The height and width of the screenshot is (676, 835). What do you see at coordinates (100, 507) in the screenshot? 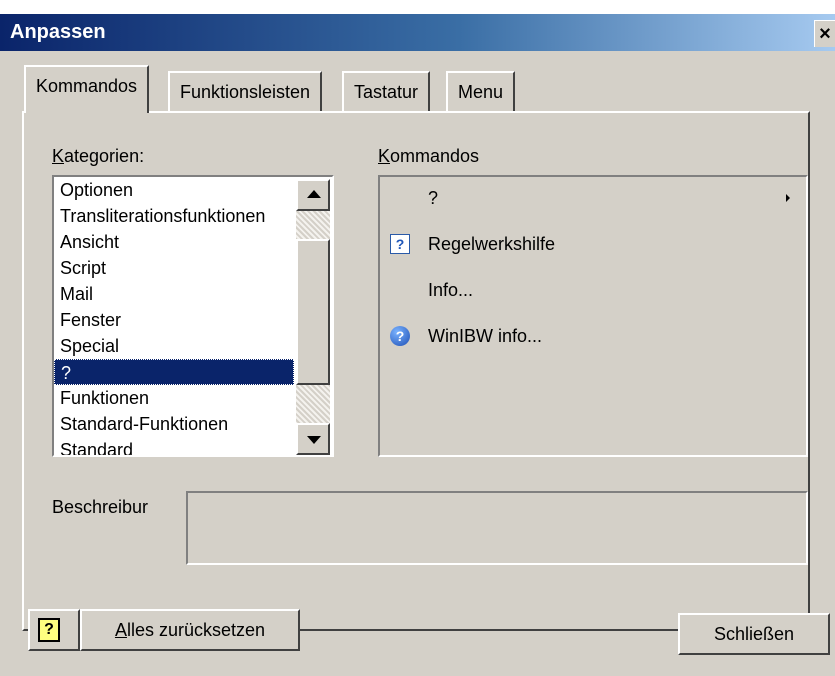
I see `description-label: Beschreibur` at bounding box center [100, 507].